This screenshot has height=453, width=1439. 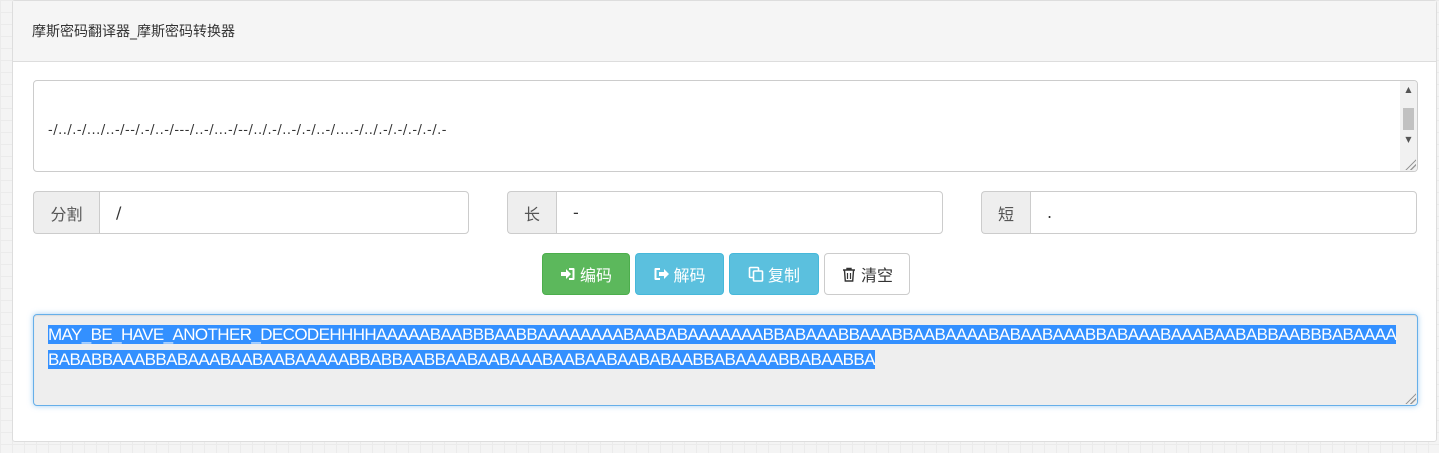 What do you see at coordinates (1408, 139) in the screenshot?
I see `scroll-down-arrow-icon: ▼` at bounding box center [1408, 139].